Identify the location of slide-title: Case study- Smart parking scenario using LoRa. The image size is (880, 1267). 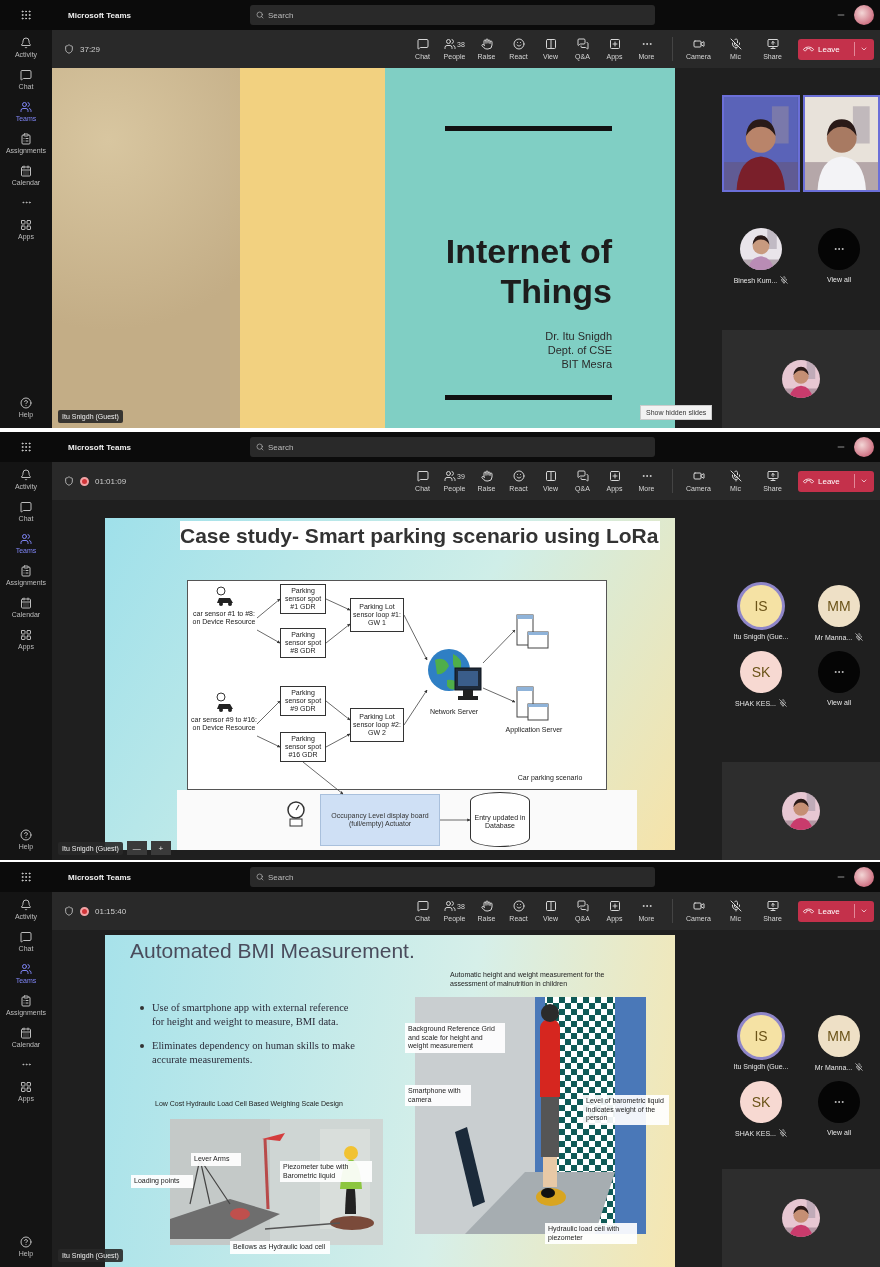
(420, 535).